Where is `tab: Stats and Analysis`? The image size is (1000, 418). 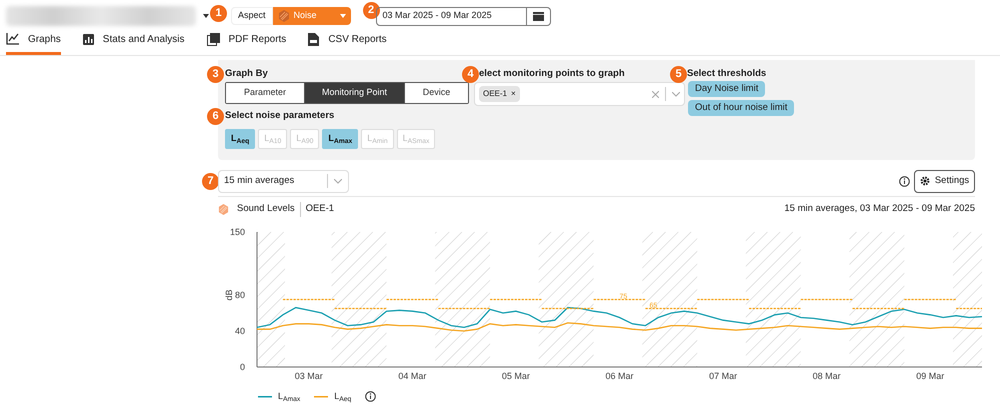 tab: Stats and Analysis is located at coordinates (133, 42).